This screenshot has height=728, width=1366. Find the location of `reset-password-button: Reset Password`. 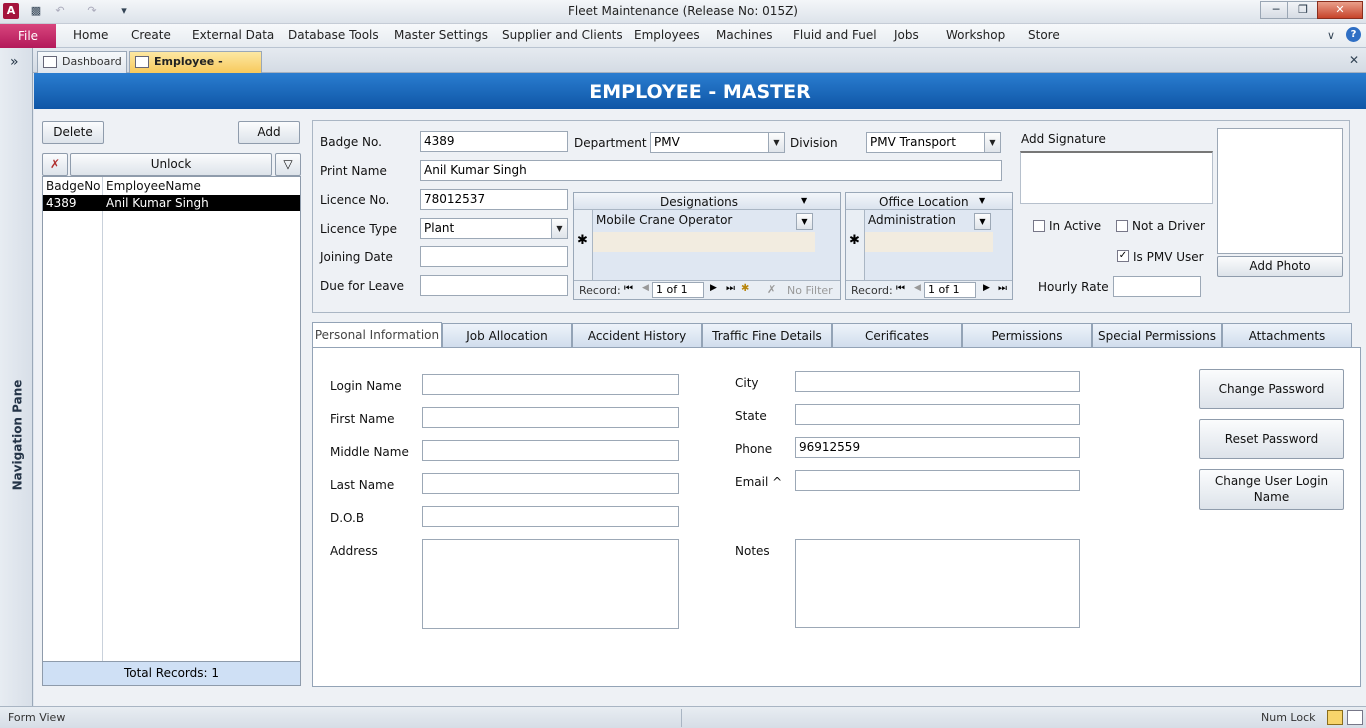

reset-password-button: Reset Password is located at coordinates (1271, 439).